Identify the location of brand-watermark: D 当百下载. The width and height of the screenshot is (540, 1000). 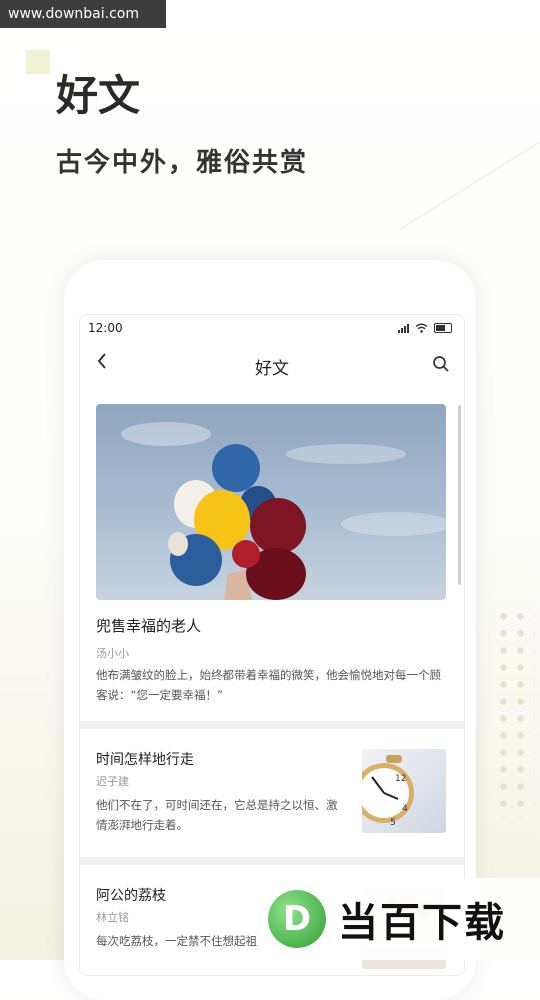
(401, 919).